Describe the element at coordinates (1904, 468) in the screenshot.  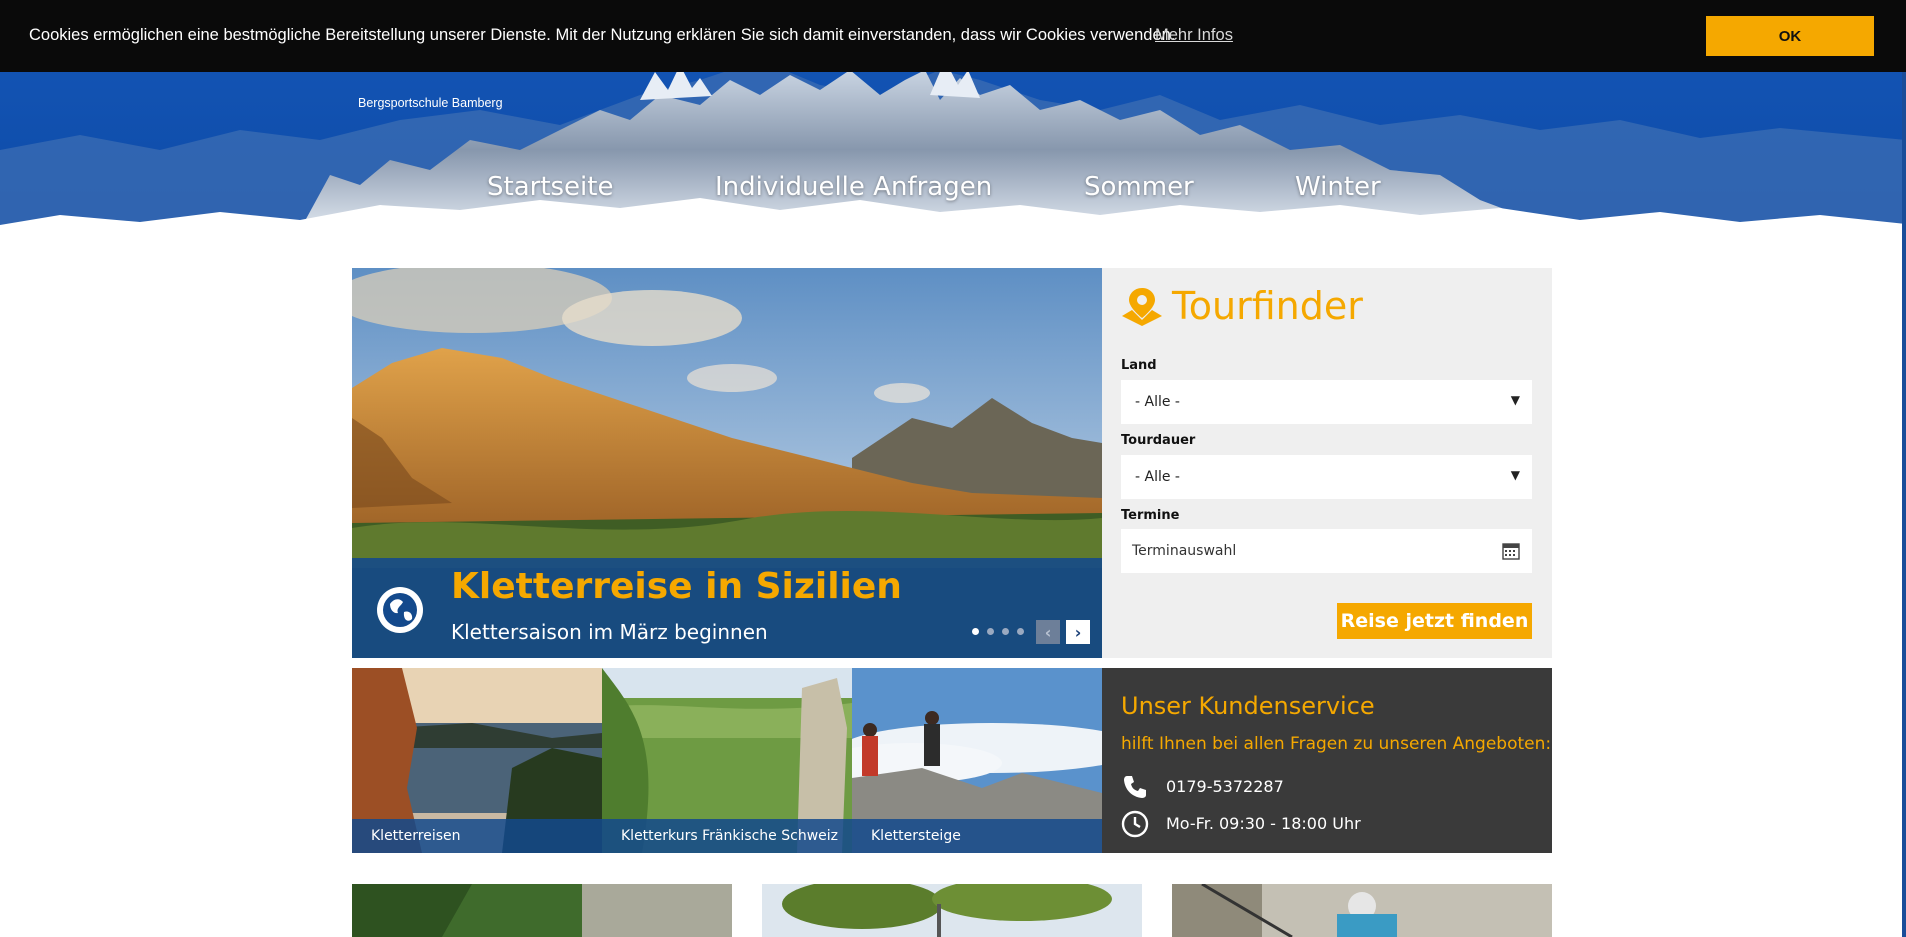
I see `page-scrollbar` at that location.